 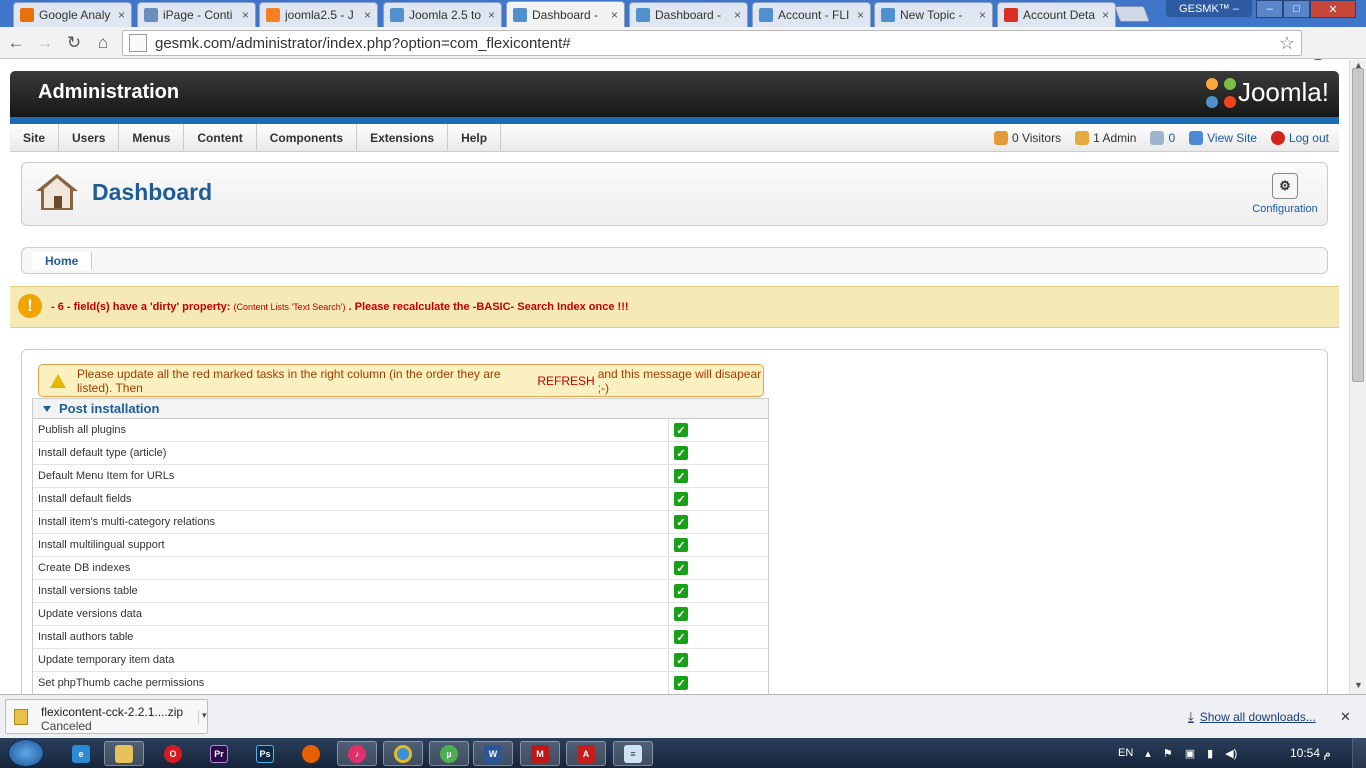 What do you see at coordinates (674, 120) in the screenshot?
I see `header-accent-bar` at bounding box center [674, 120].